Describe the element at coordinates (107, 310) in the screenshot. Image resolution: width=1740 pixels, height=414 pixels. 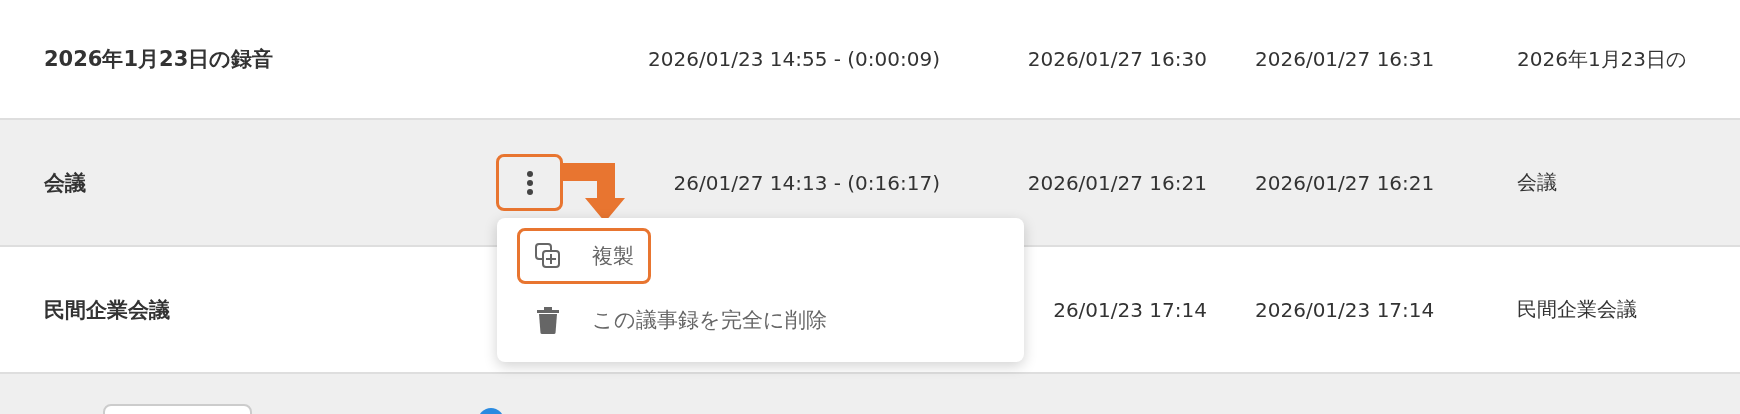
I see `recording-title: 民間企業会議` at that location.